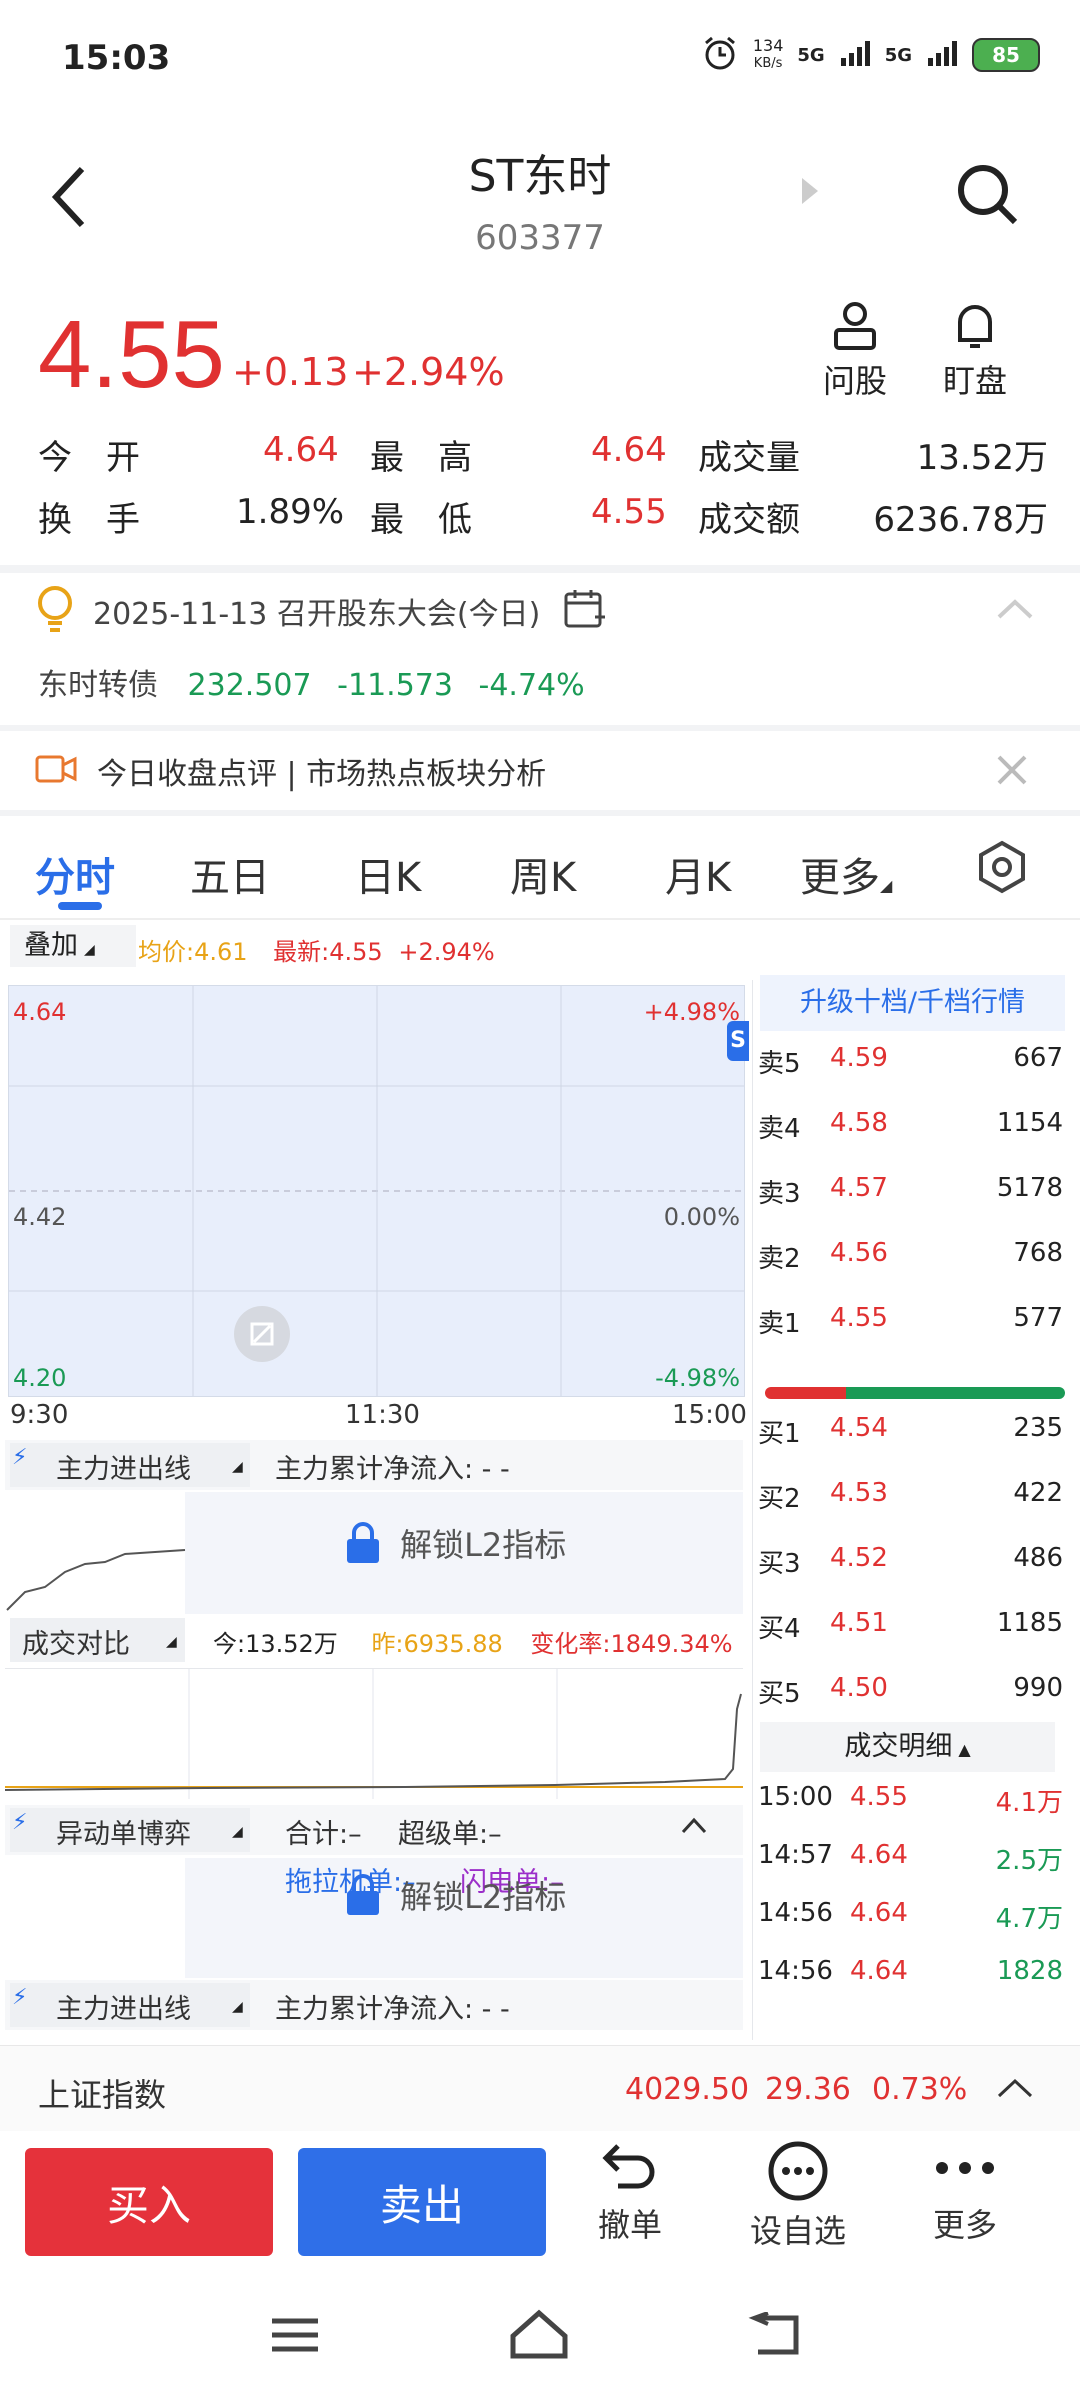  Describe the element at coordinates (965, 2168) in the screenshot. I see `more-dots-icon` at that location.